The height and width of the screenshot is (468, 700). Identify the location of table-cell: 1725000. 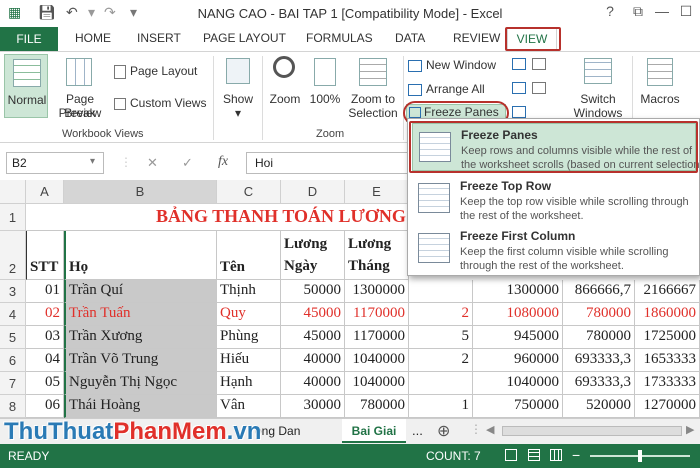
(667, 337).